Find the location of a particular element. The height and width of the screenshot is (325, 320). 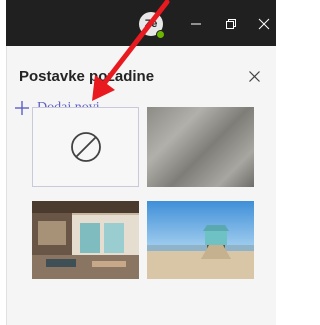

beach-background-option is located at coordinates (200, 240).